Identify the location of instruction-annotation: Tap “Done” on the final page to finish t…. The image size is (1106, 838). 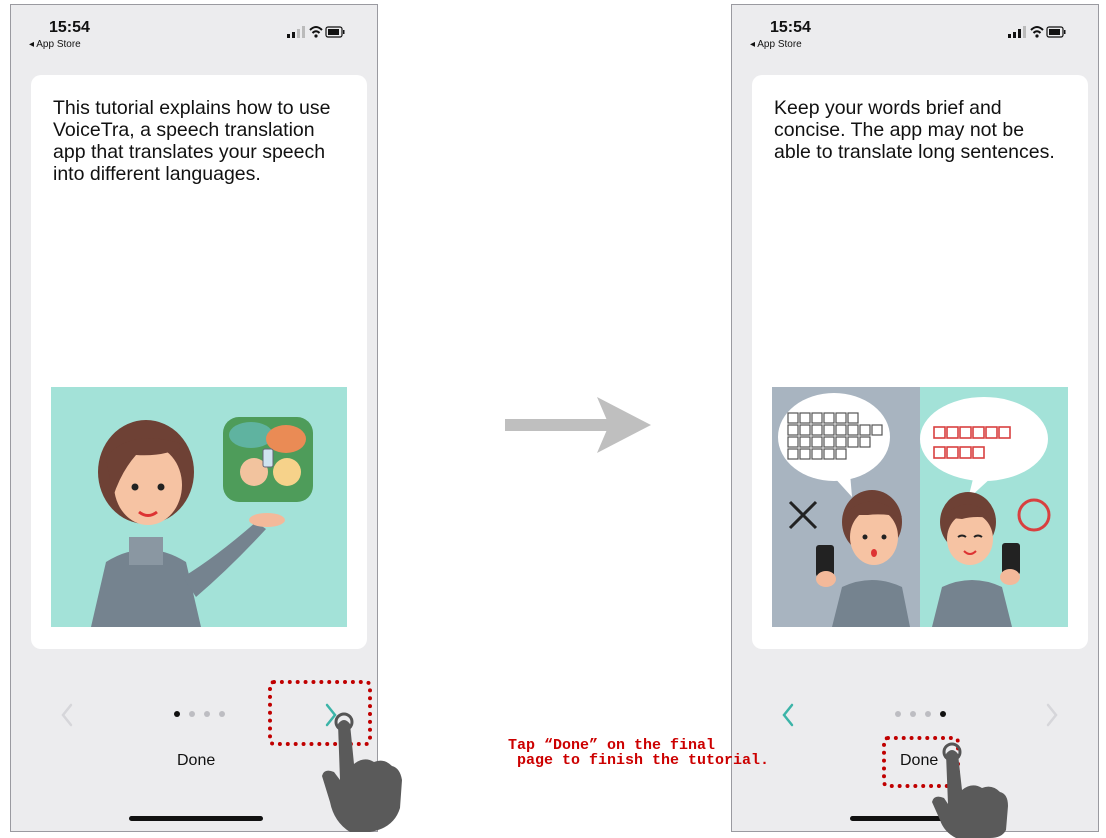
(678, 753).